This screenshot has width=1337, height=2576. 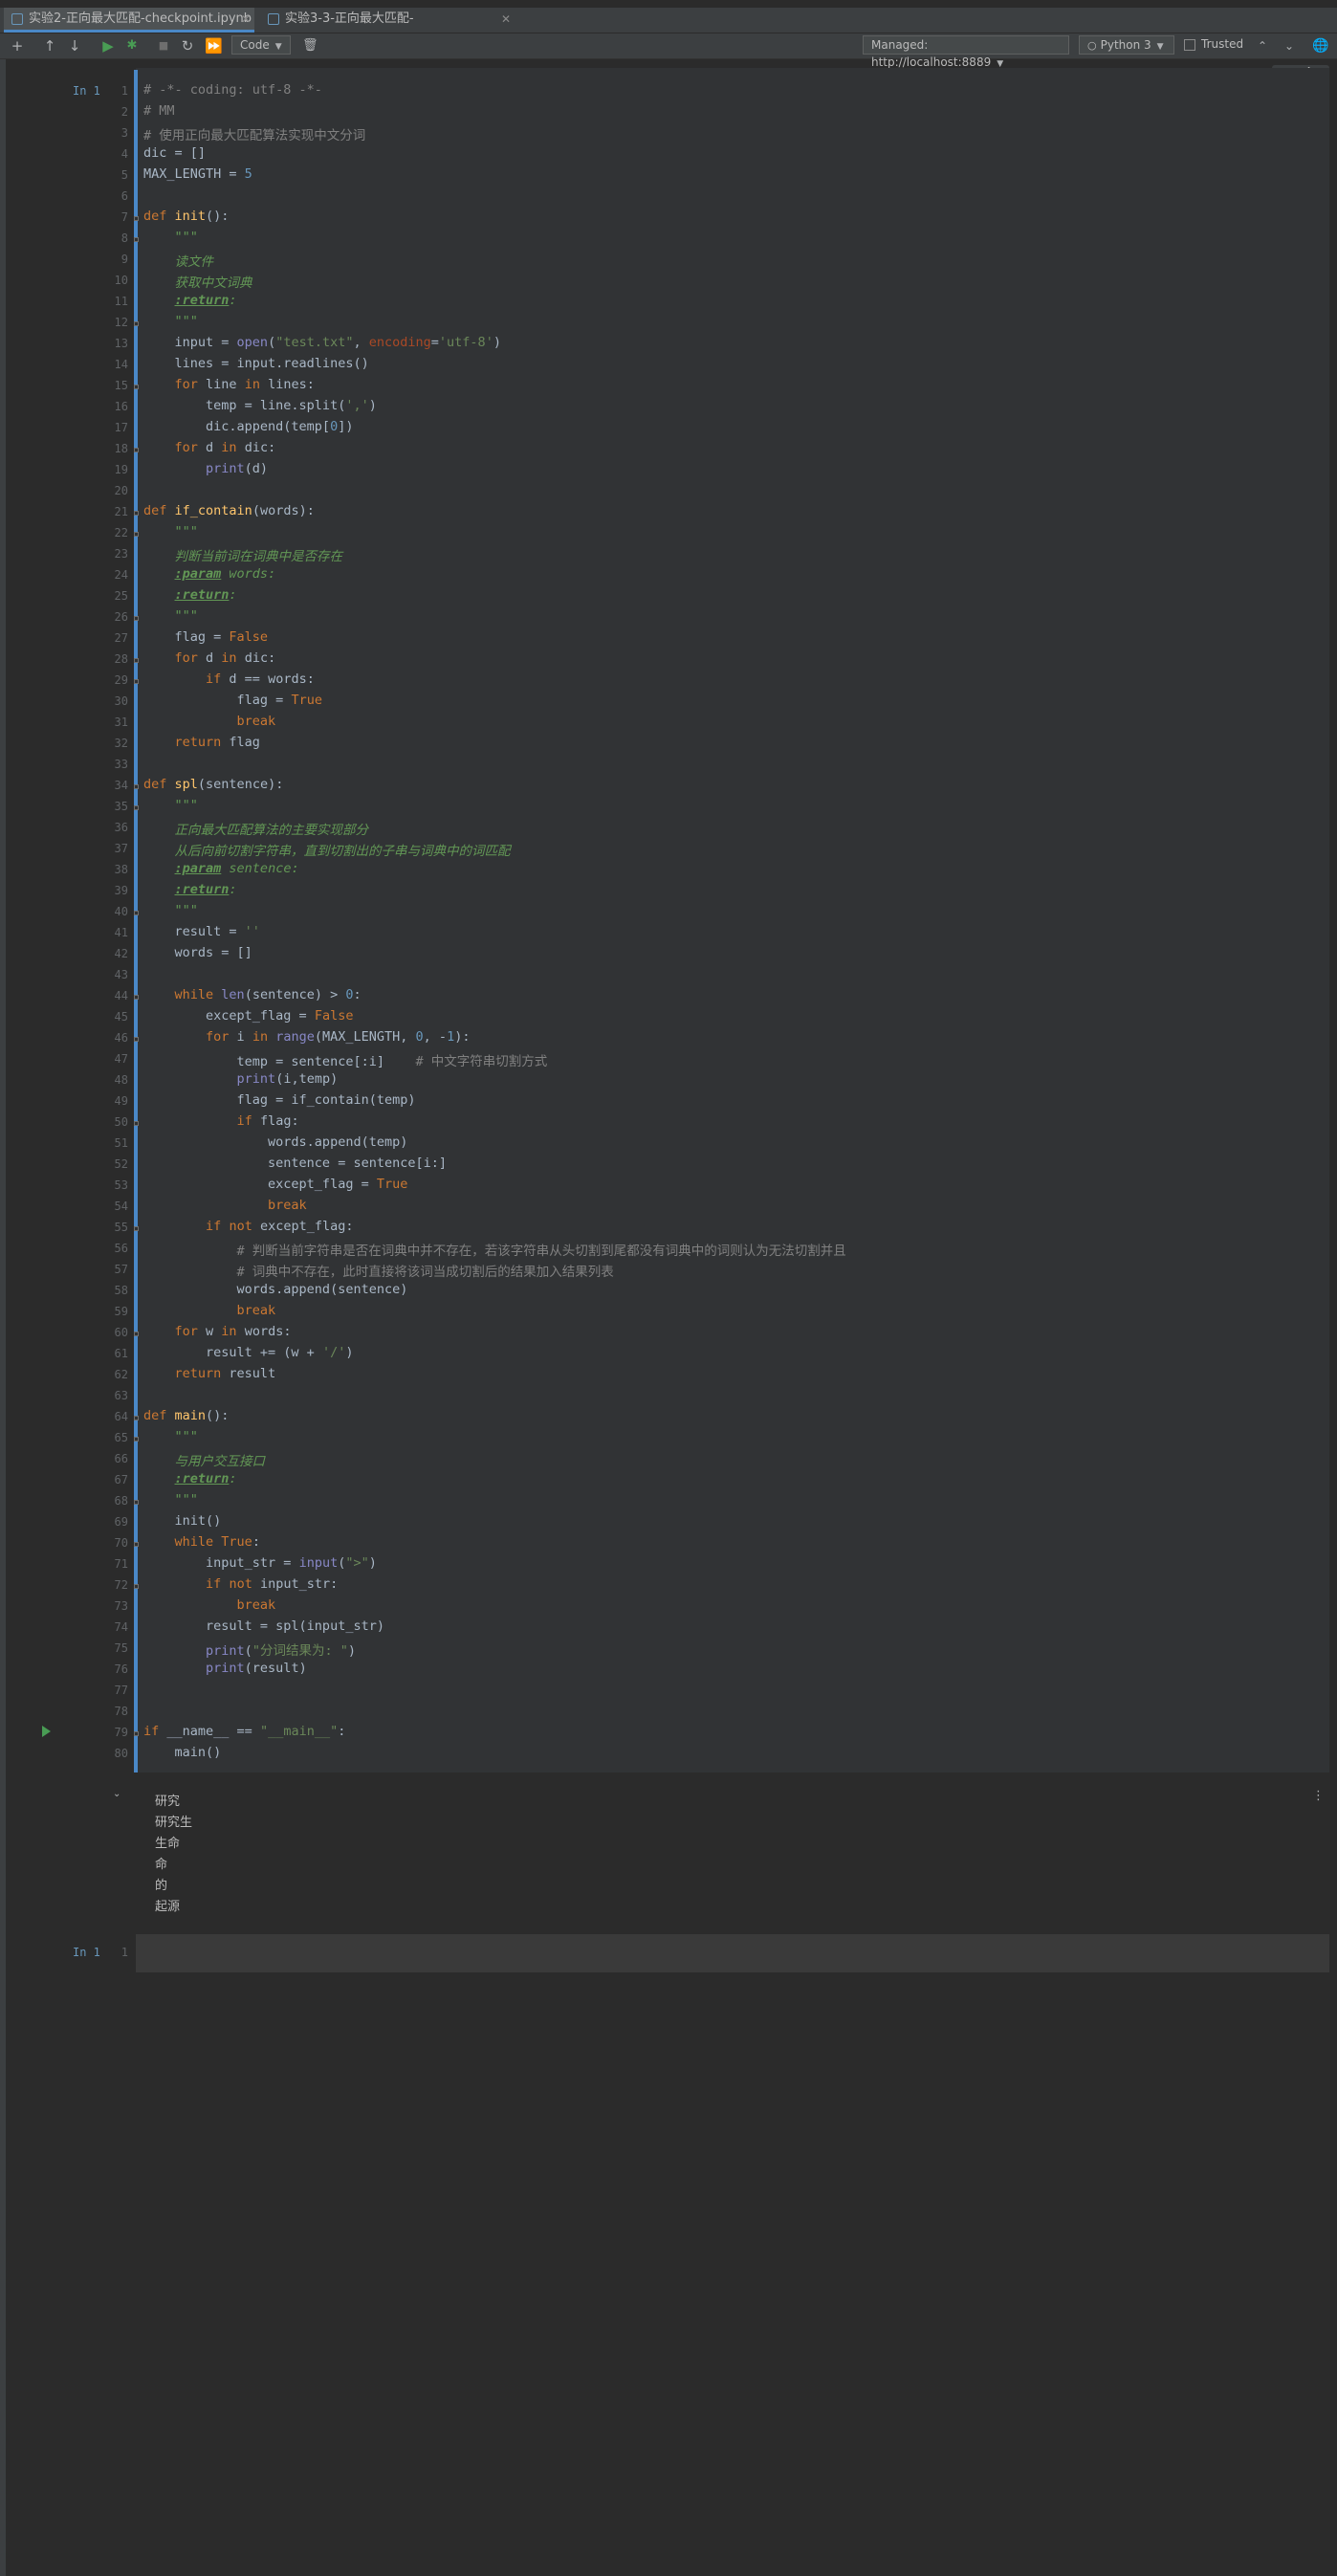 I want to click on notebook-file-icon, so click(x=17, y=19).